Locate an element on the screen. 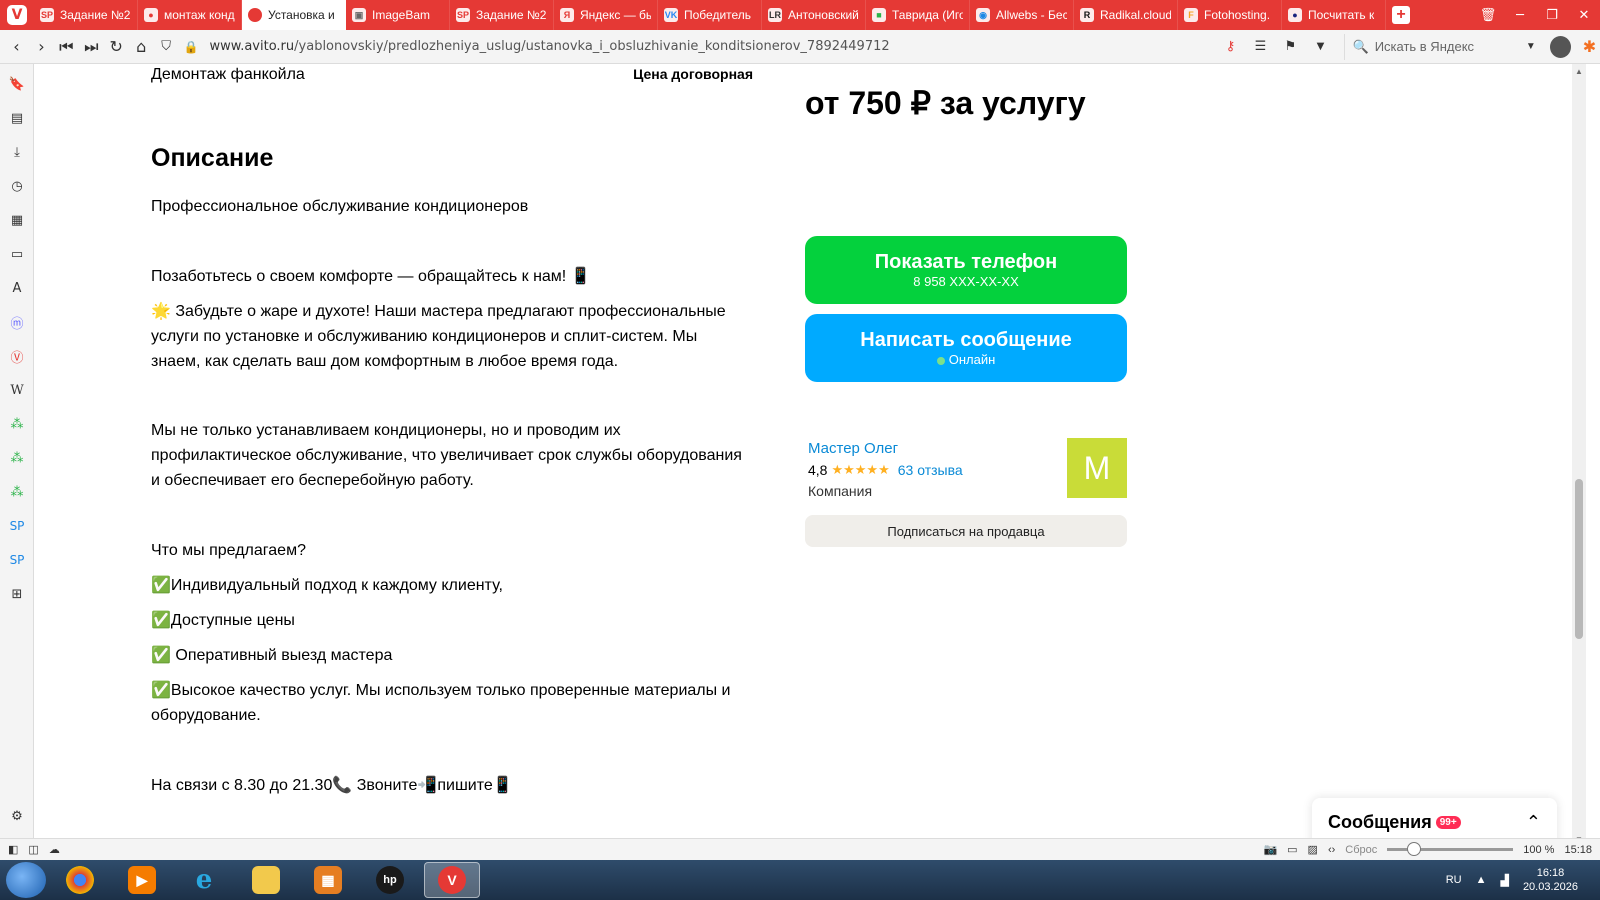 The height and width of the screenshot is (900, 1600). scrollbar-thumb is located at coordinates (1579, 559).